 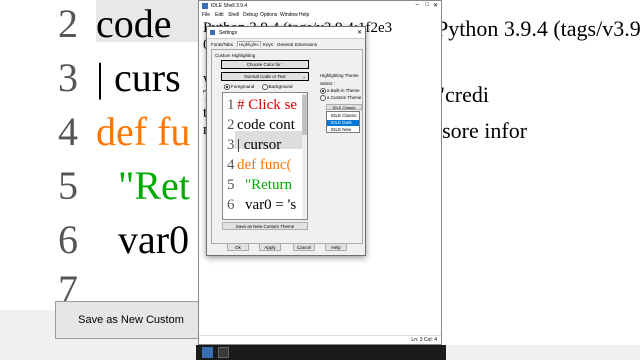 What do you see at coordinates (265, 64) in the screenshot?
I see `choose-color-button: Choose Color for :` at bounding box center [265, 64].